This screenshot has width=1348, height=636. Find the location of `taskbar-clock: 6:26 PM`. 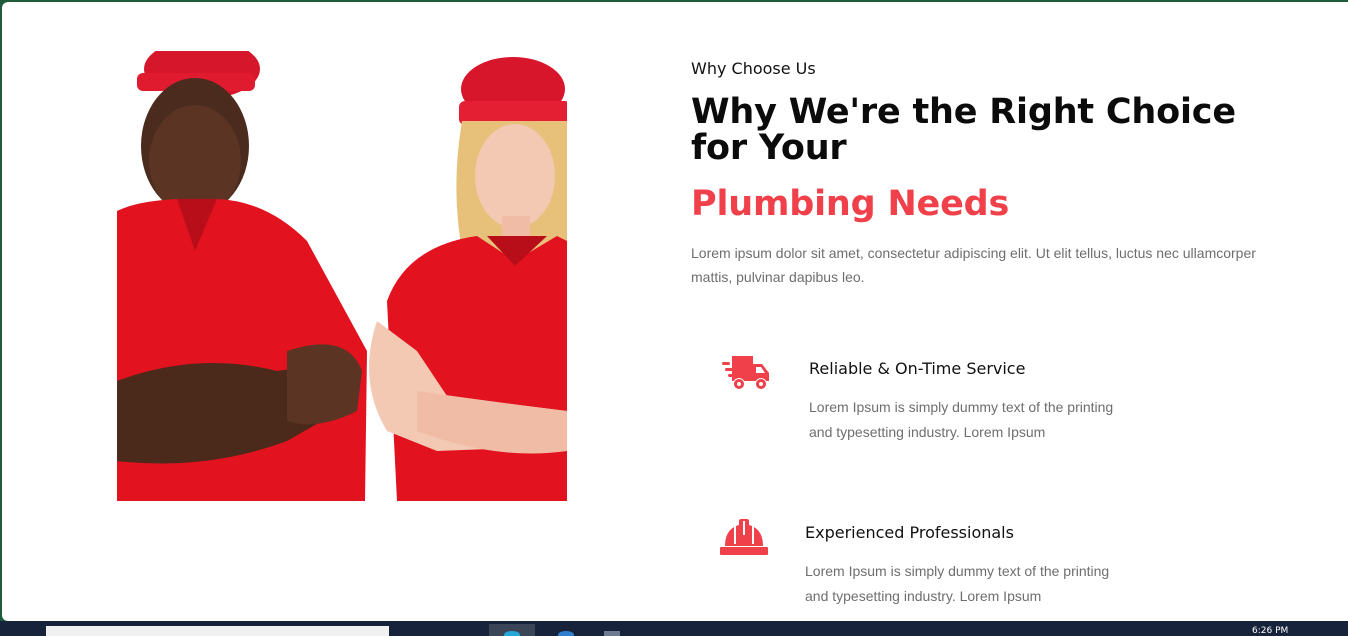

taskbar-clock: 6:26 PM is located at coordinates (1270, 631).